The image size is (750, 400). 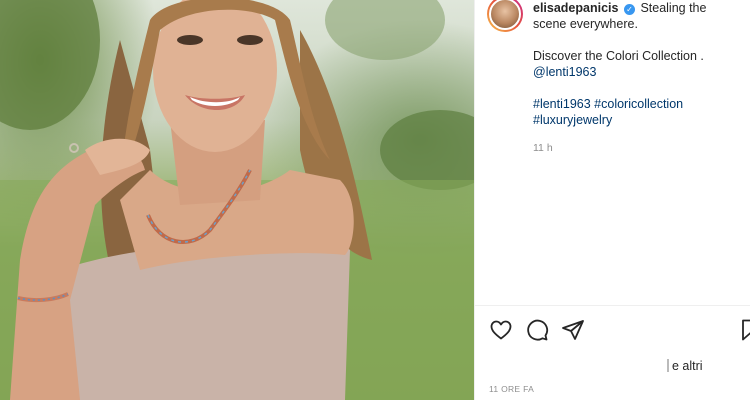 I want to click on hashtags-link: #lenti1963 #coloricollection, so click(x=608, y=104).